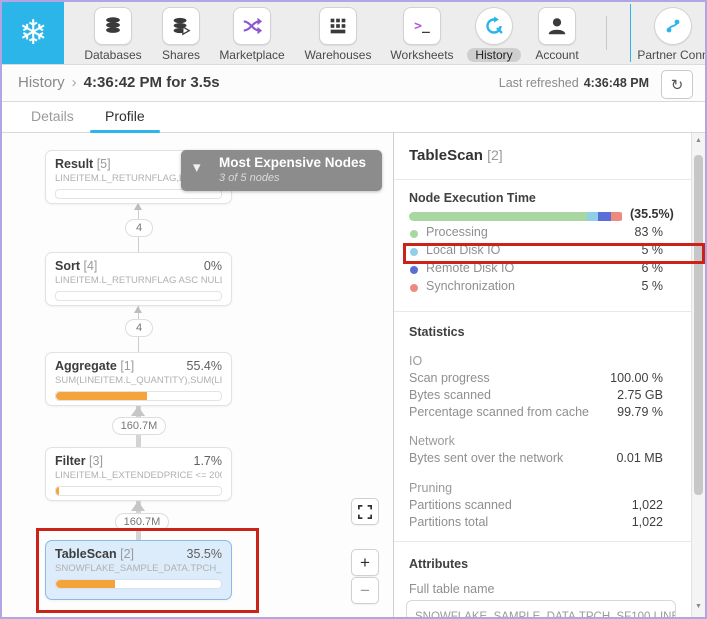 The width and height of the screenshot is (707, 619). Describe the element at coordinates (593, 216) in the screenshot. I see `bar-segment-local-disk-io` at that location.